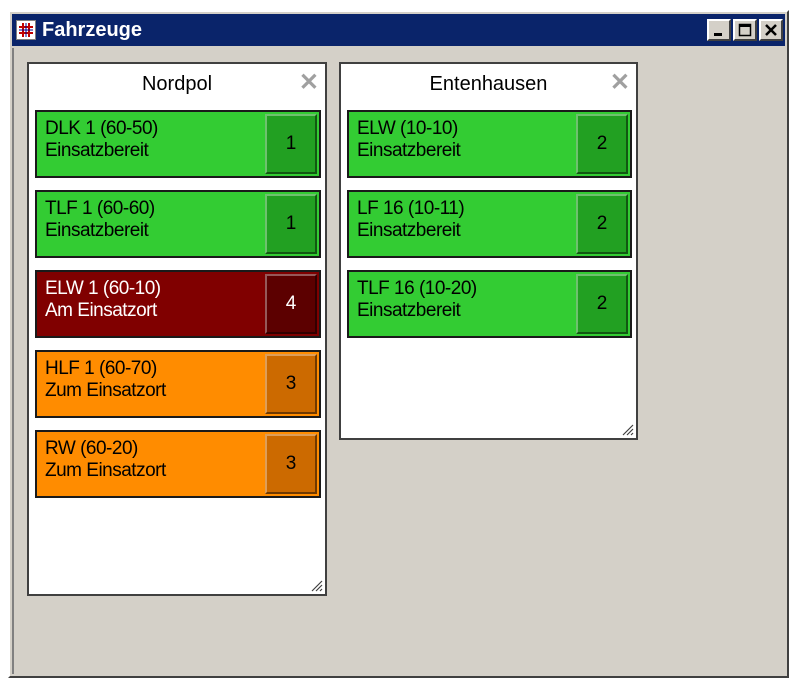 The height and width of the screenshot is (683, 793). I want to click on vehicle-card: HLF 1 (60-70) Zum Einsatzort 3, so click(178, 384).